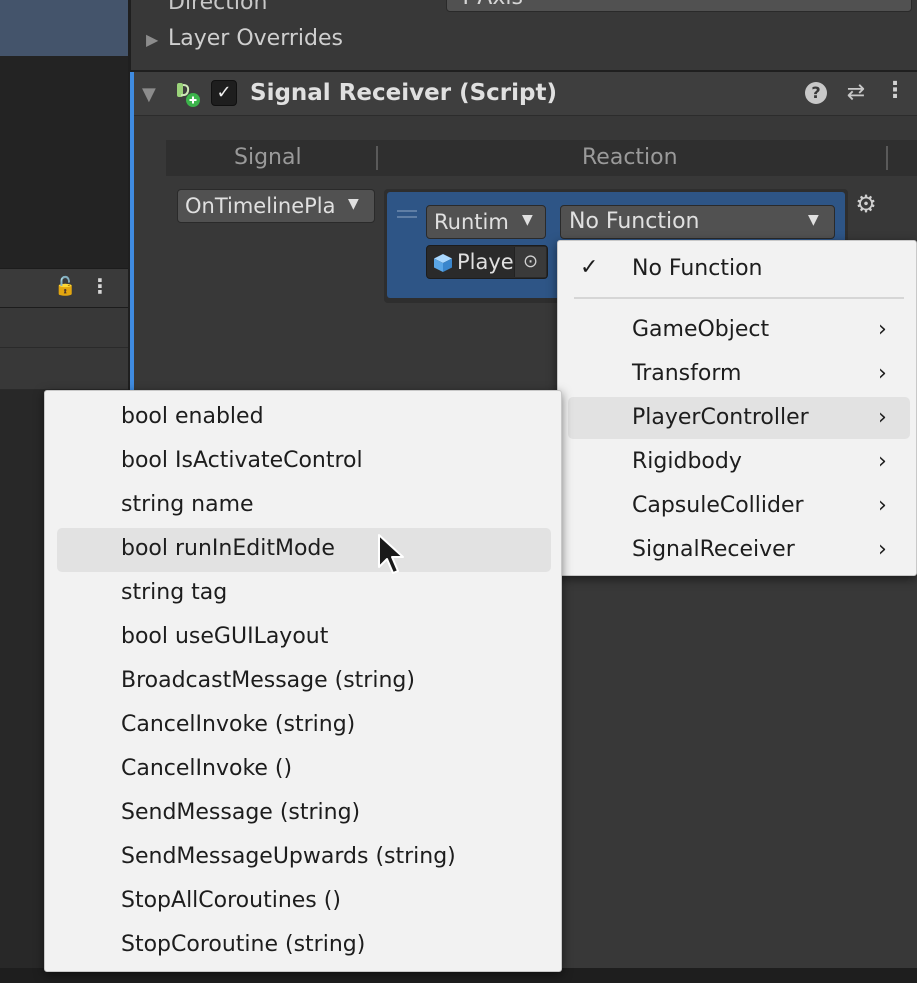  I want to click on menu-item-member: bool enabled, so click(192, 417).